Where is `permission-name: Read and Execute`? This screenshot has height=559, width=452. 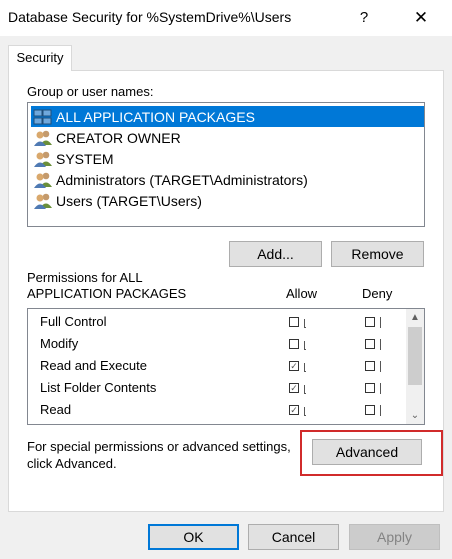 permission-name: Read and Execute is located at coordinates (93, 365).